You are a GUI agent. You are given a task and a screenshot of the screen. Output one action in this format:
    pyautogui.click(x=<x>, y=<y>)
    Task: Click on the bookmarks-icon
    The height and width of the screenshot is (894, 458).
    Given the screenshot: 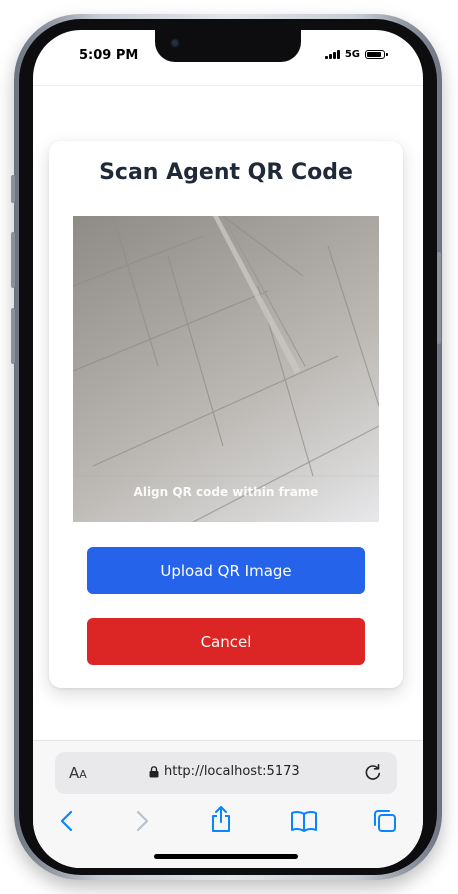 What is the action you would take?
    pyautogui.click(x=304, y=821)
    